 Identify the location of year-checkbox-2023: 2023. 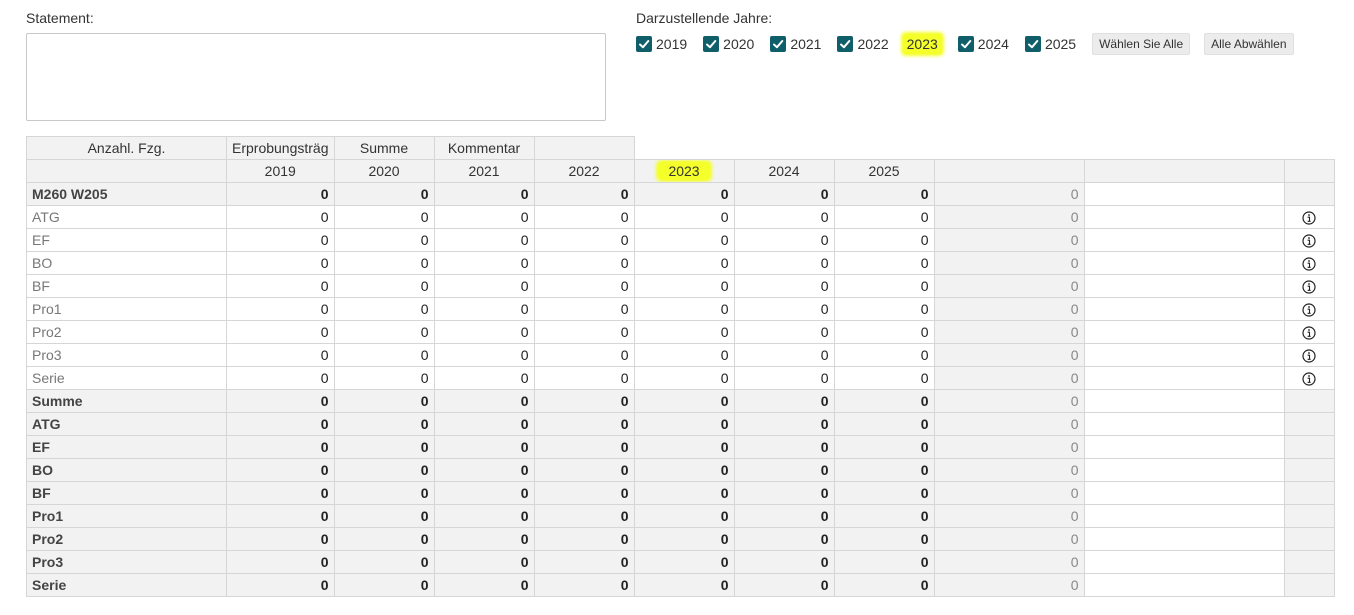
(922, 44).